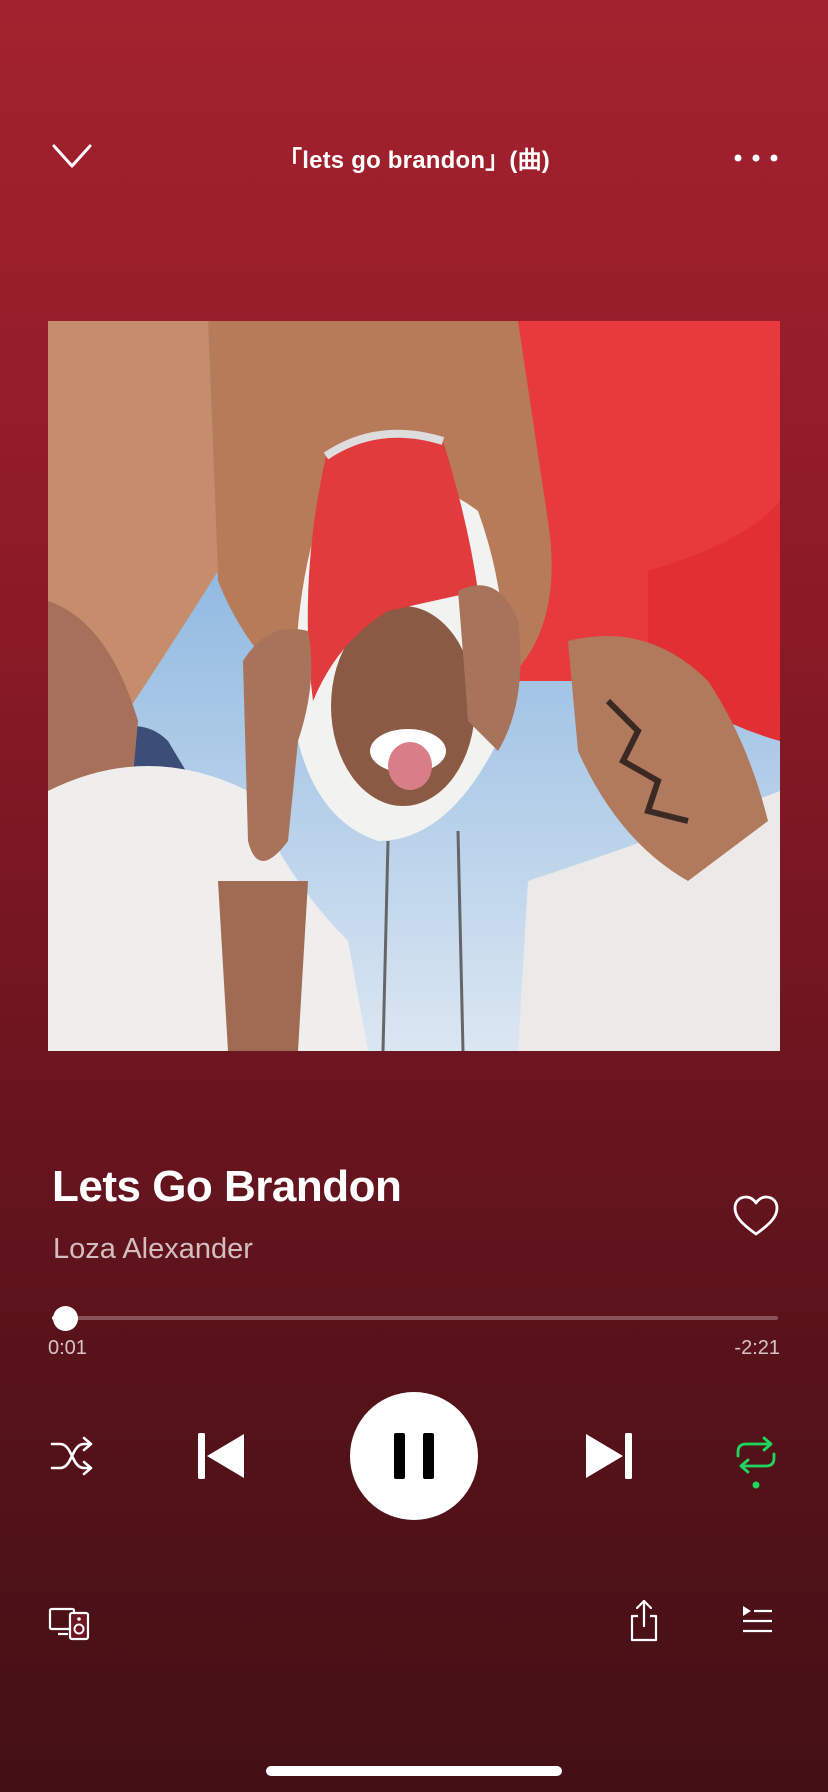 The image size is (828, 1792). I want to click on skip-previous-icon, so click(221, 1456).